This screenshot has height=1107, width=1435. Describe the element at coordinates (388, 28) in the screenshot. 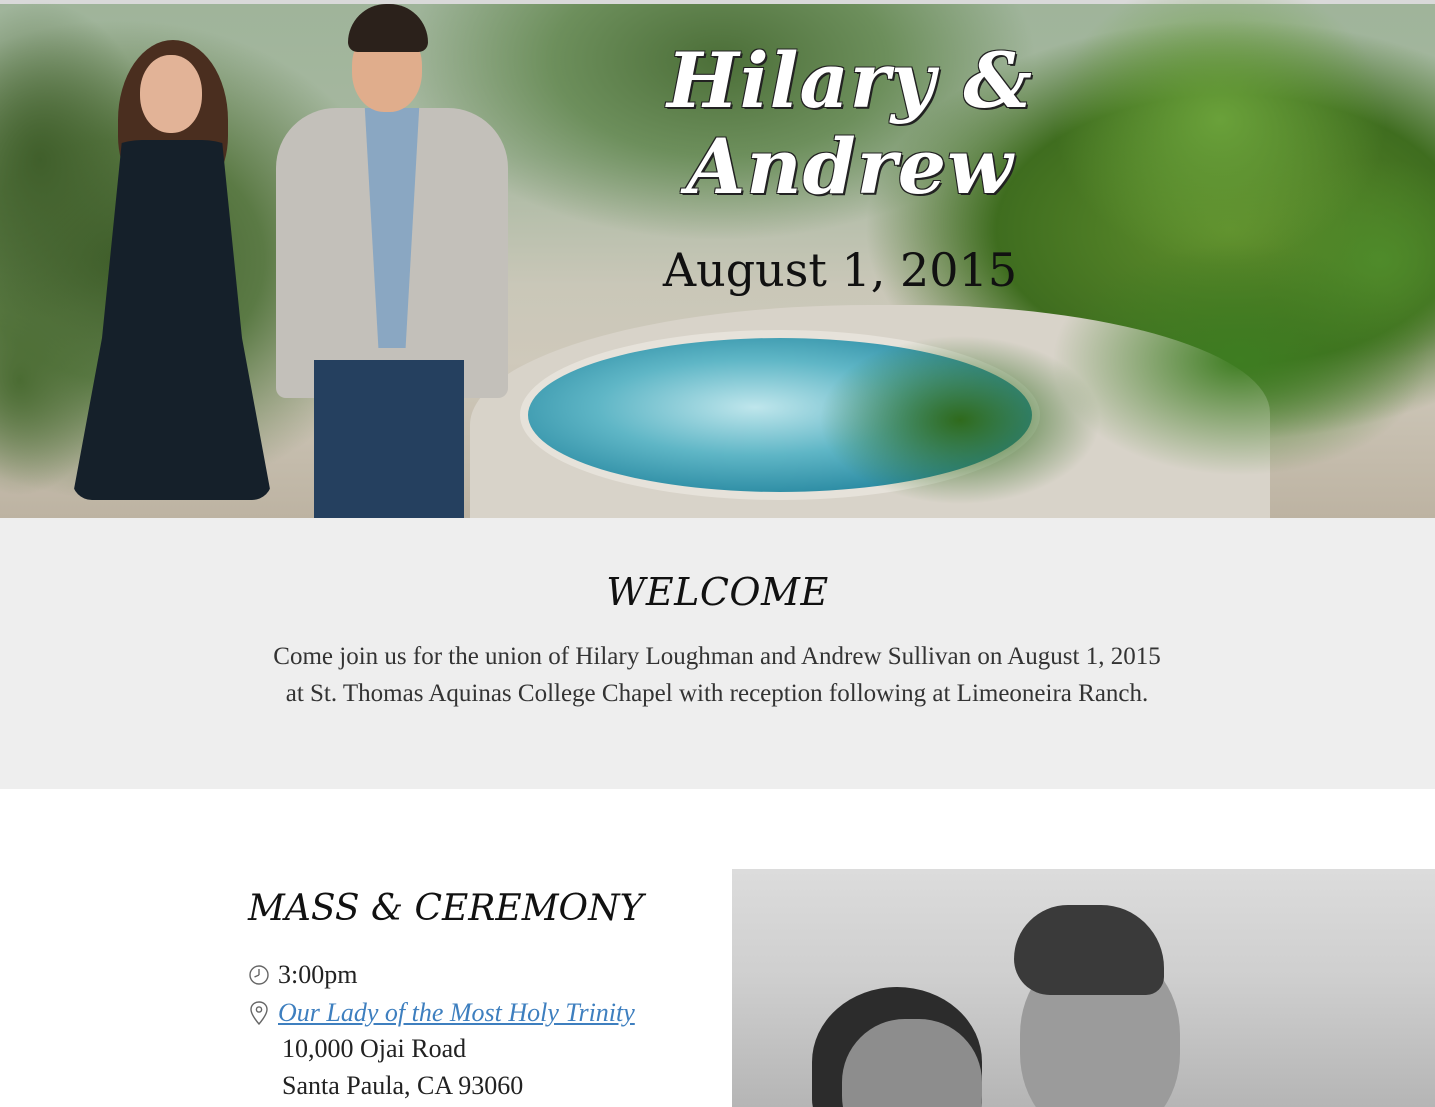

I see `groom-hair` at that location.